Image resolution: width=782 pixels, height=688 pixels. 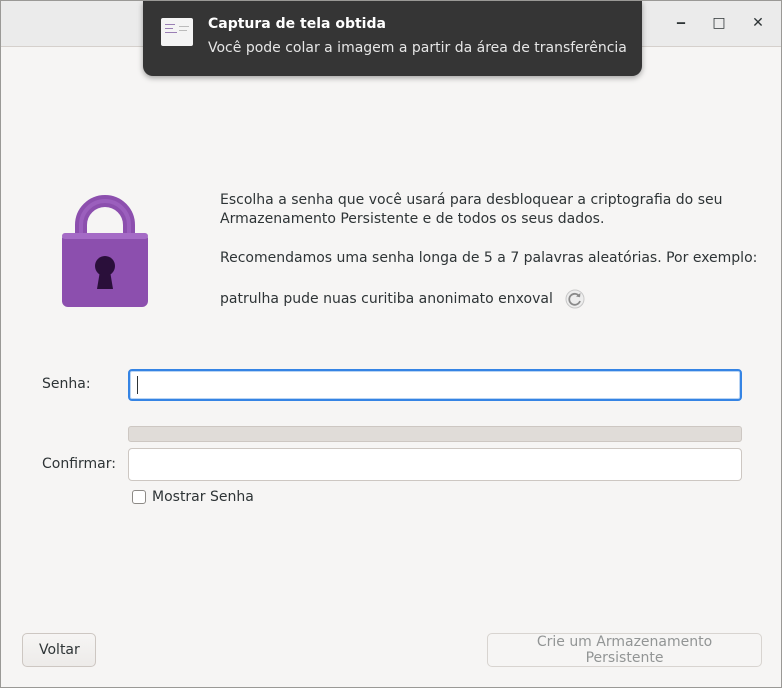 I want to click on screenshot-thumbnail-icon, so click(x=177, y=32).